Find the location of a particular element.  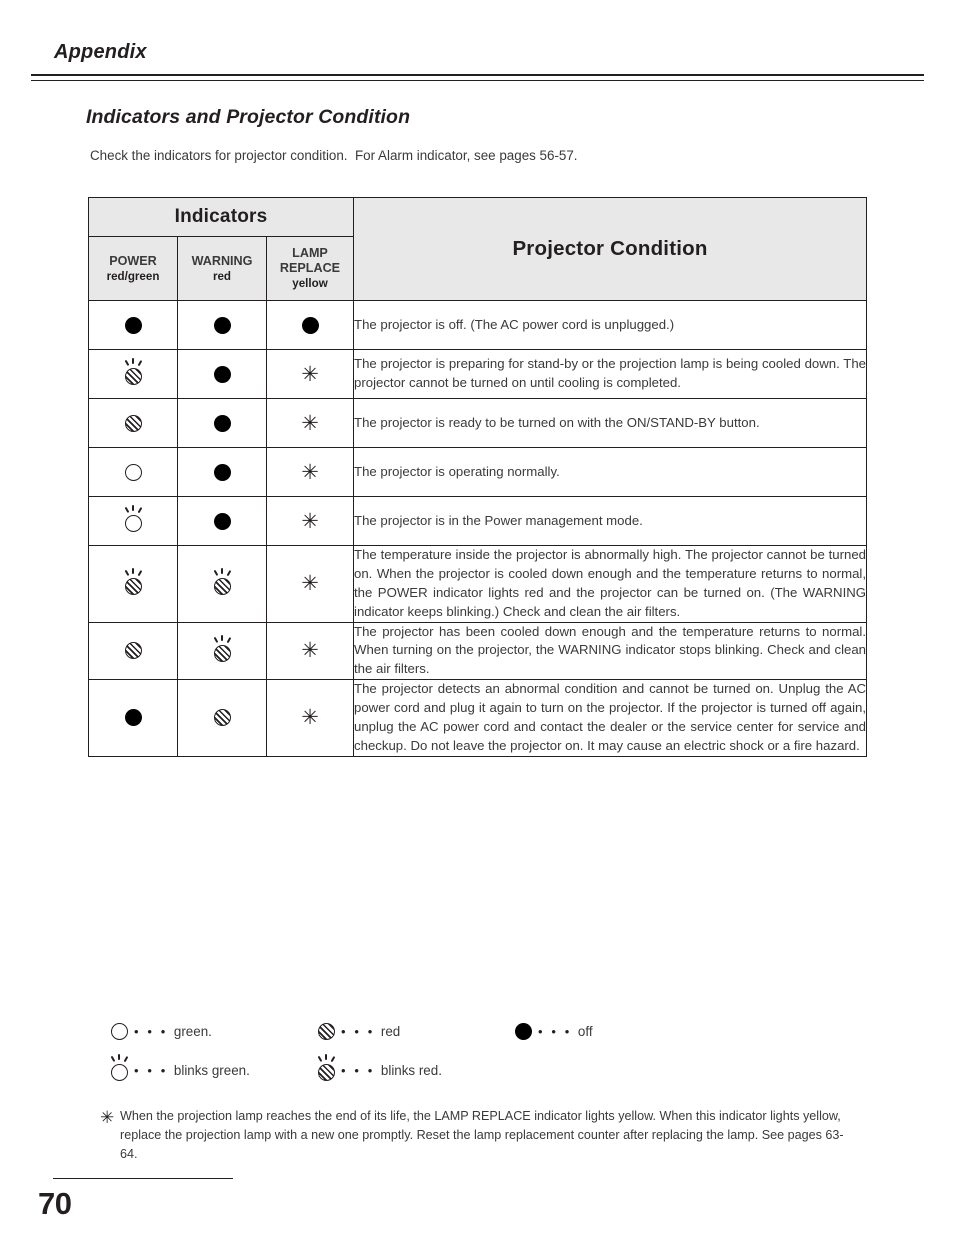

legend-label-off: off is located at coordinates (585, 1031).